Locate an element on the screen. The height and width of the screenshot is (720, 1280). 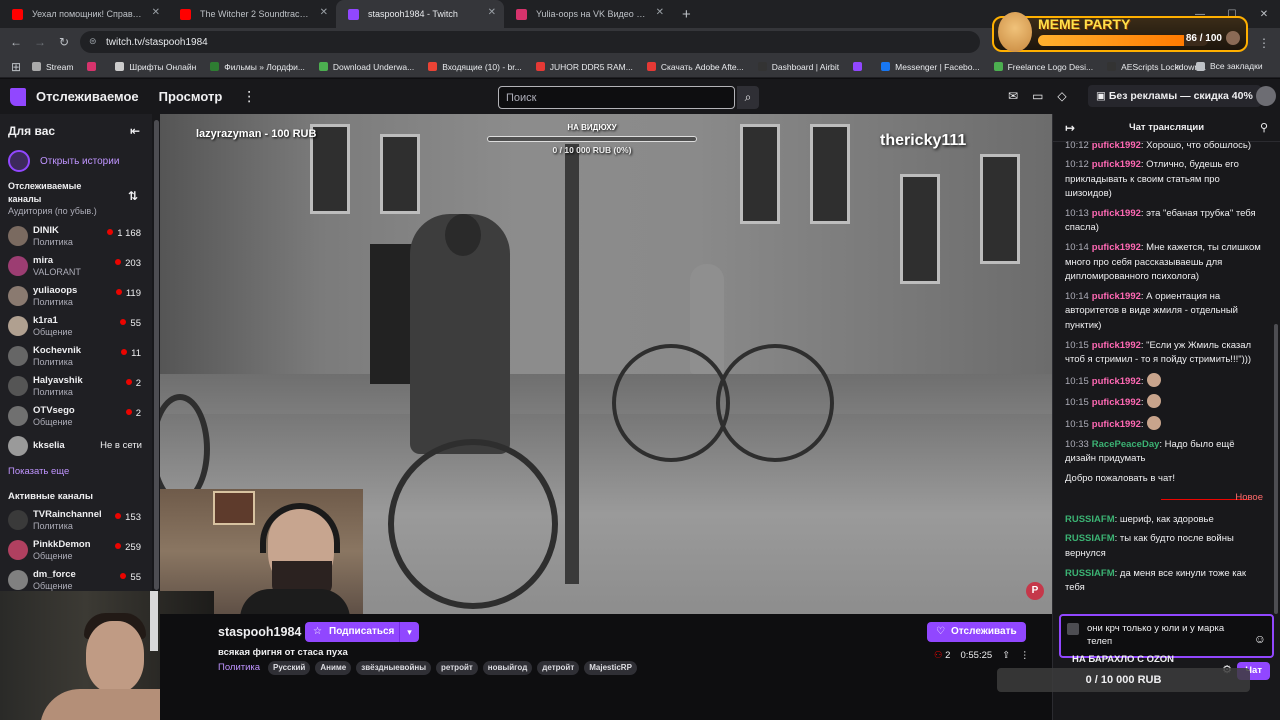
nav-following: Отслеживаемое is located at coordinates (87, 96).